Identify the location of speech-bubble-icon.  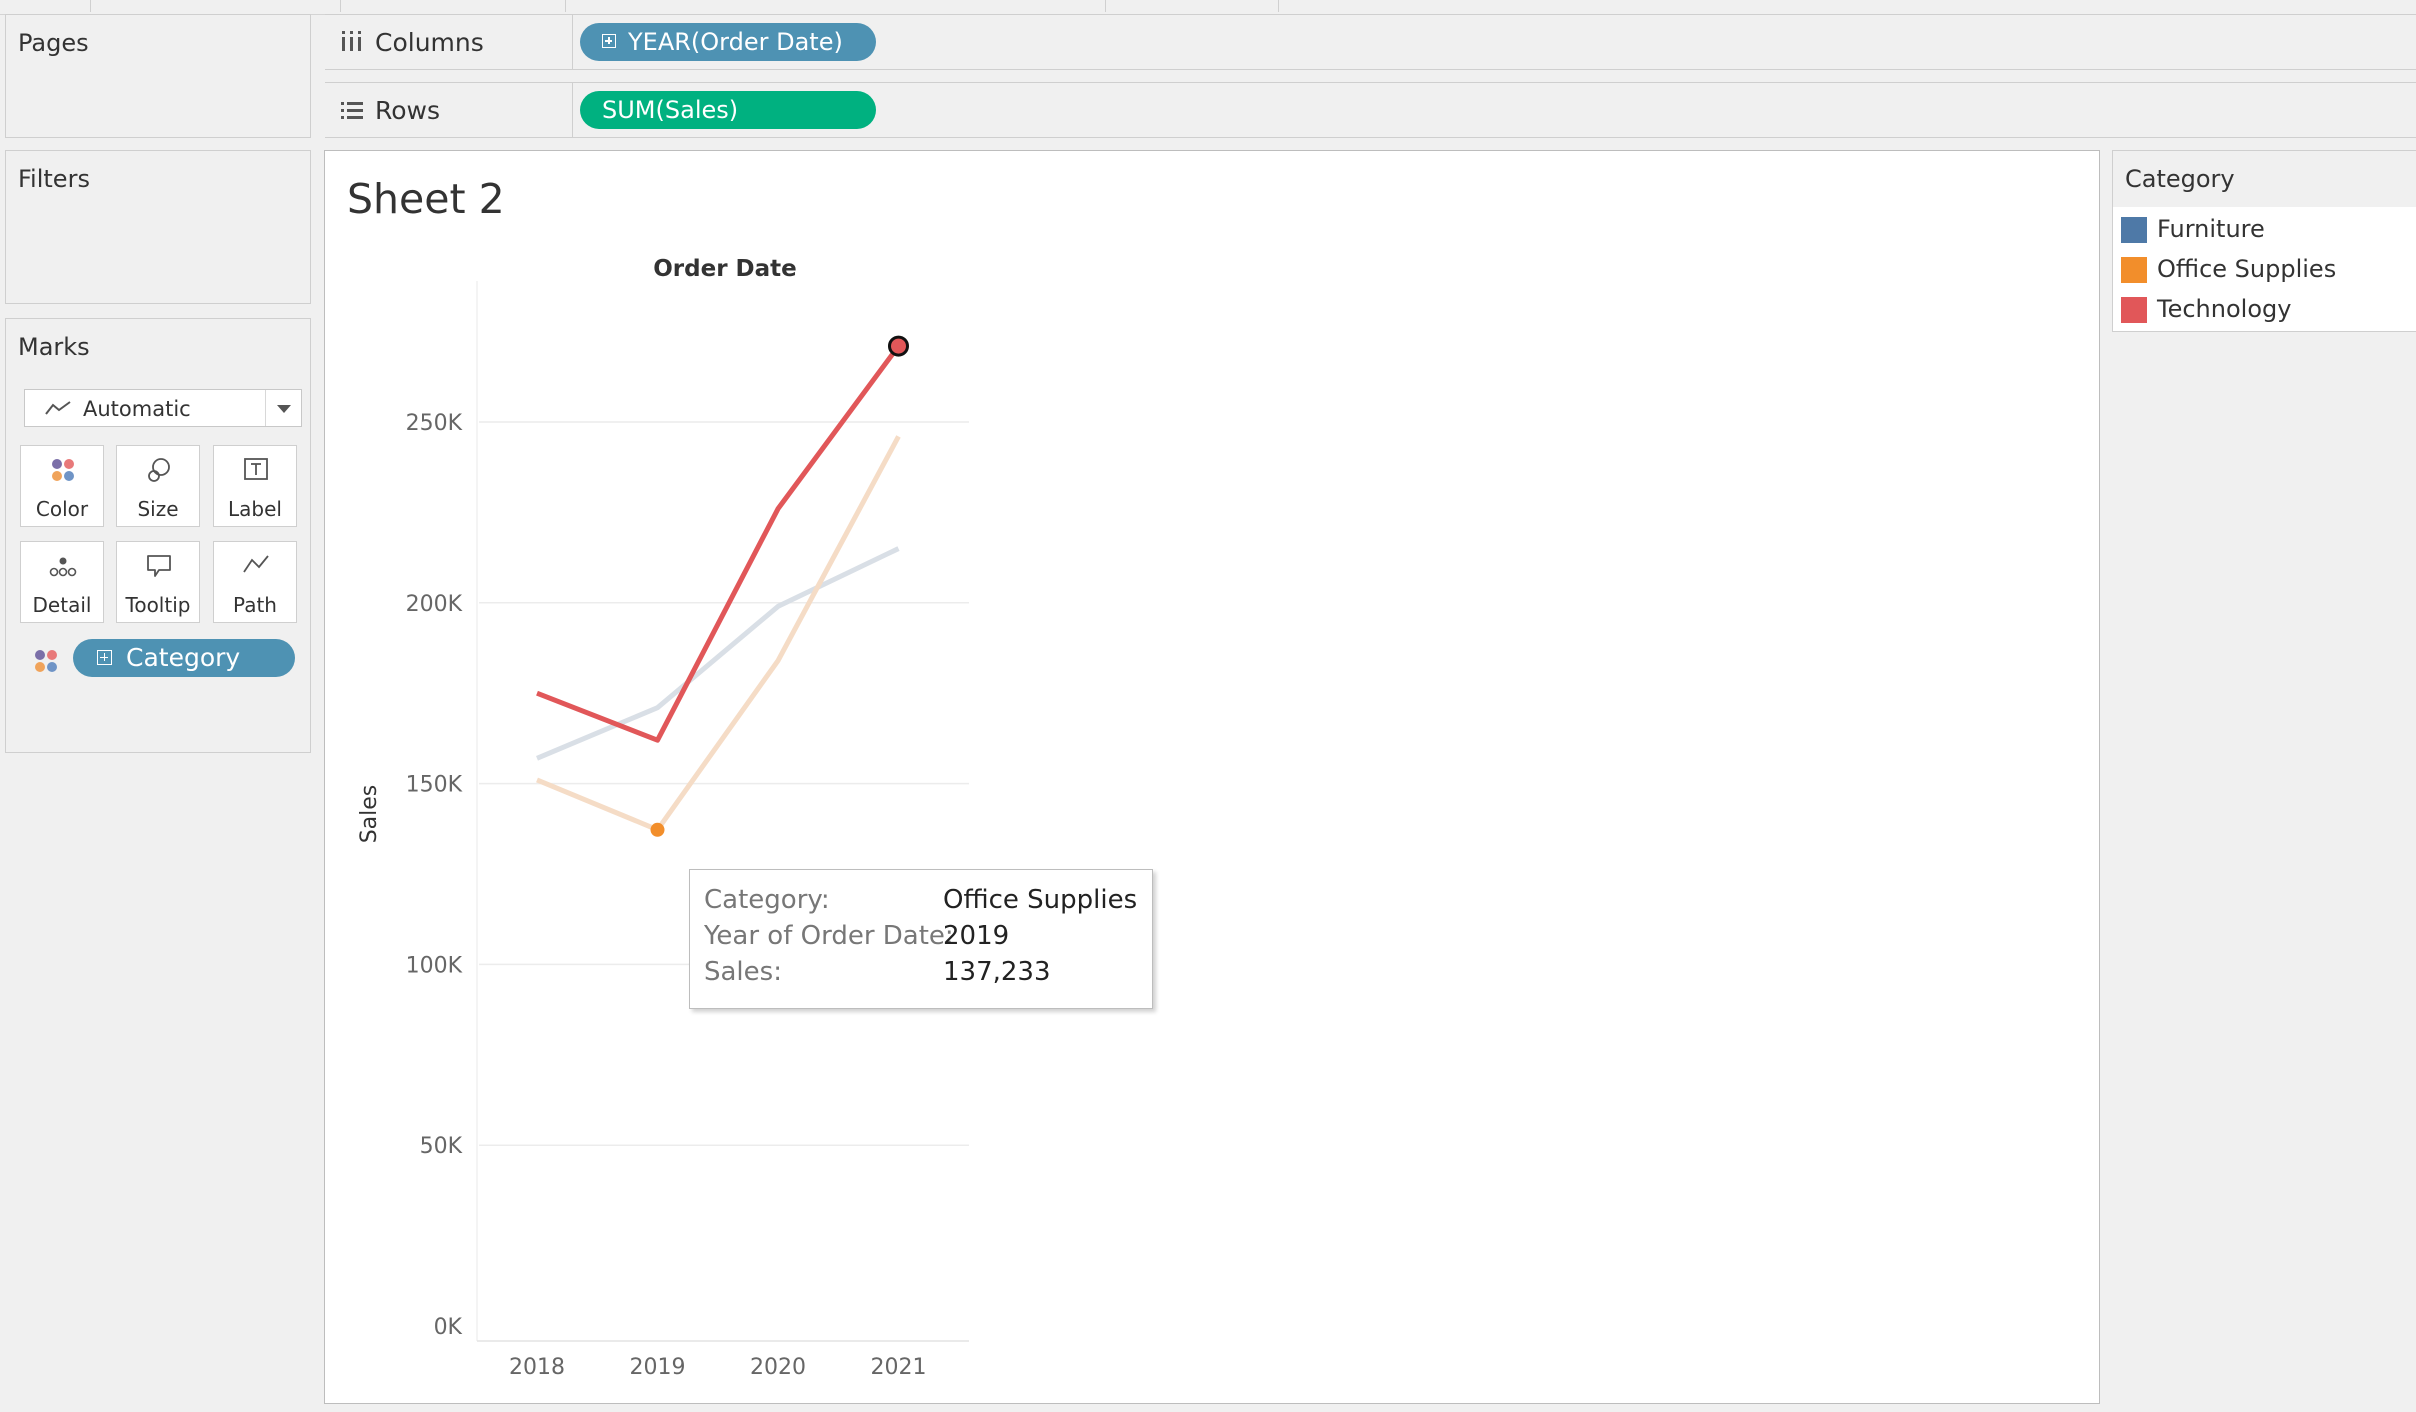
(159, 566).